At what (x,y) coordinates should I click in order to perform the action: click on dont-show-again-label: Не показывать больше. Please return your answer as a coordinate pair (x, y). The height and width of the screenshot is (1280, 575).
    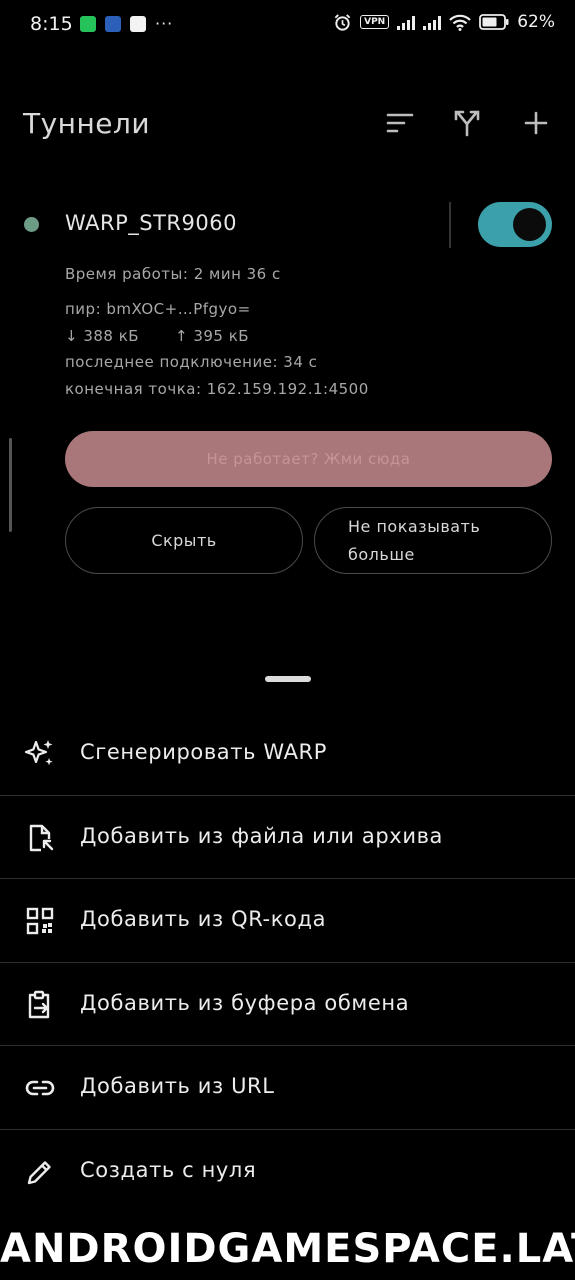
    Looking at the image, I should click on (414, 541).